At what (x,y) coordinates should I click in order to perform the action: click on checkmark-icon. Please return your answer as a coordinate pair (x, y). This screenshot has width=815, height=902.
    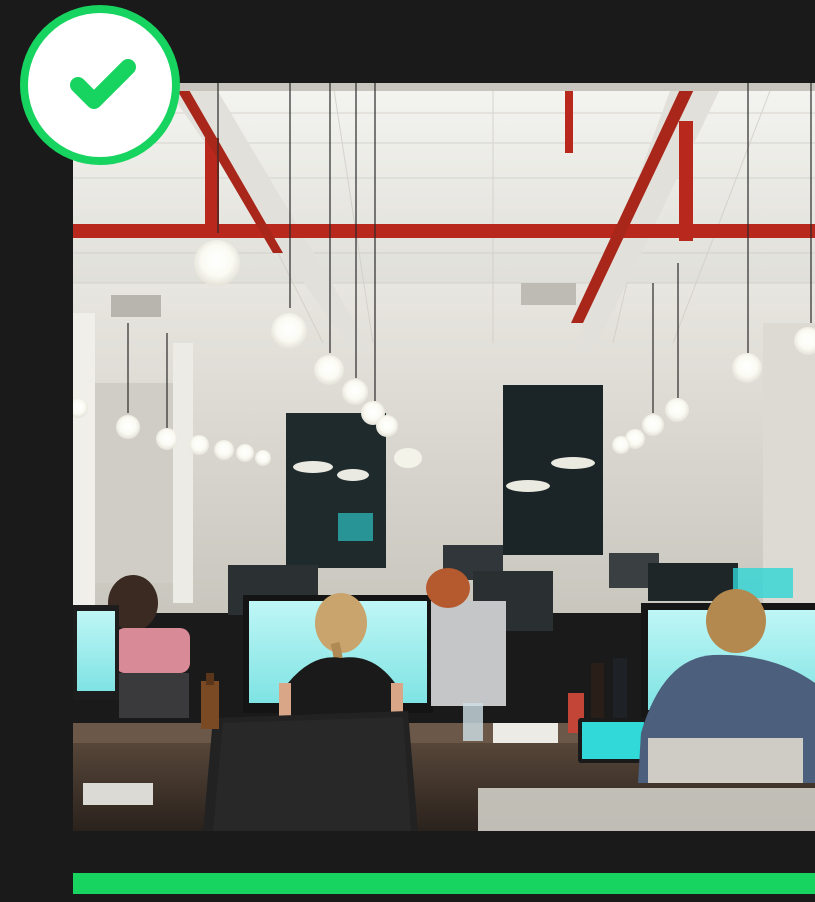
    Looking at the image, I should click on (103, 84).